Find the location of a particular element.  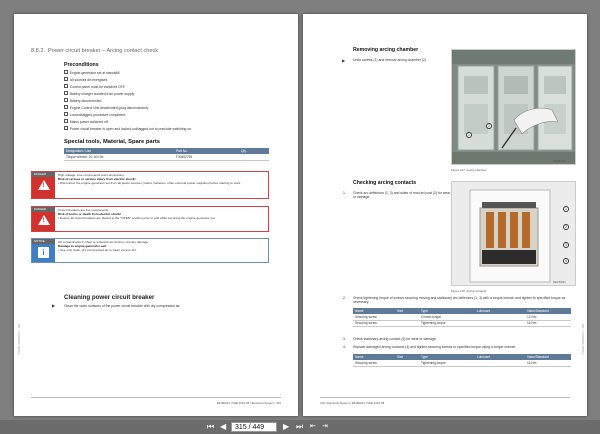

table-cell: F30452769 is located at coordinates (206, 157).